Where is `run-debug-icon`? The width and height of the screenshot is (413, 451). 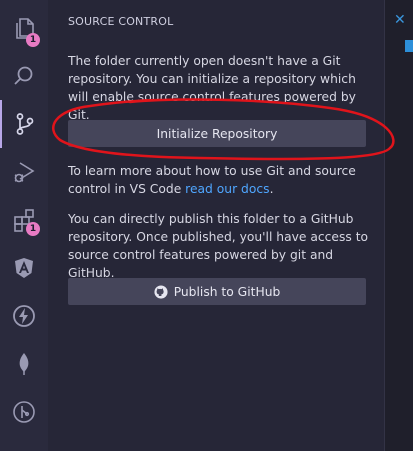
run-debug-icon is located at coordinates (24, 172).